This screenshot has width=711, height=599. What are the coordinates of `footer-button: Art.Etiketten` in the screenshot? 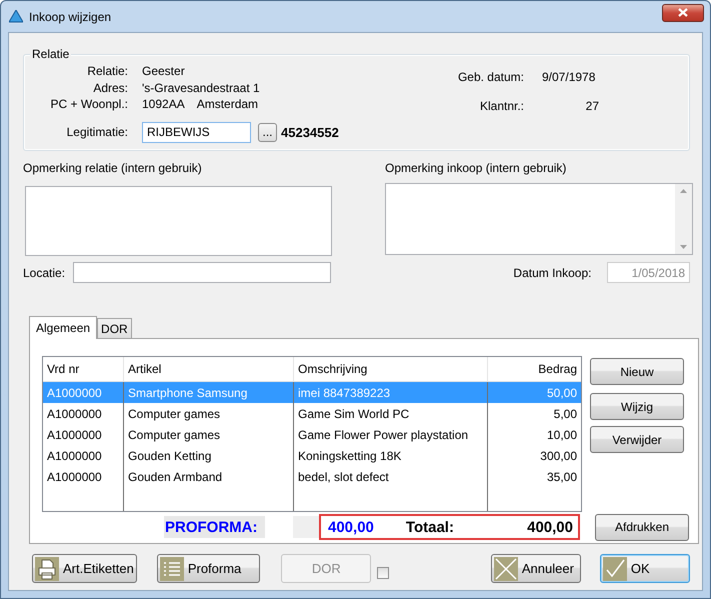 It's located at (84, 568).